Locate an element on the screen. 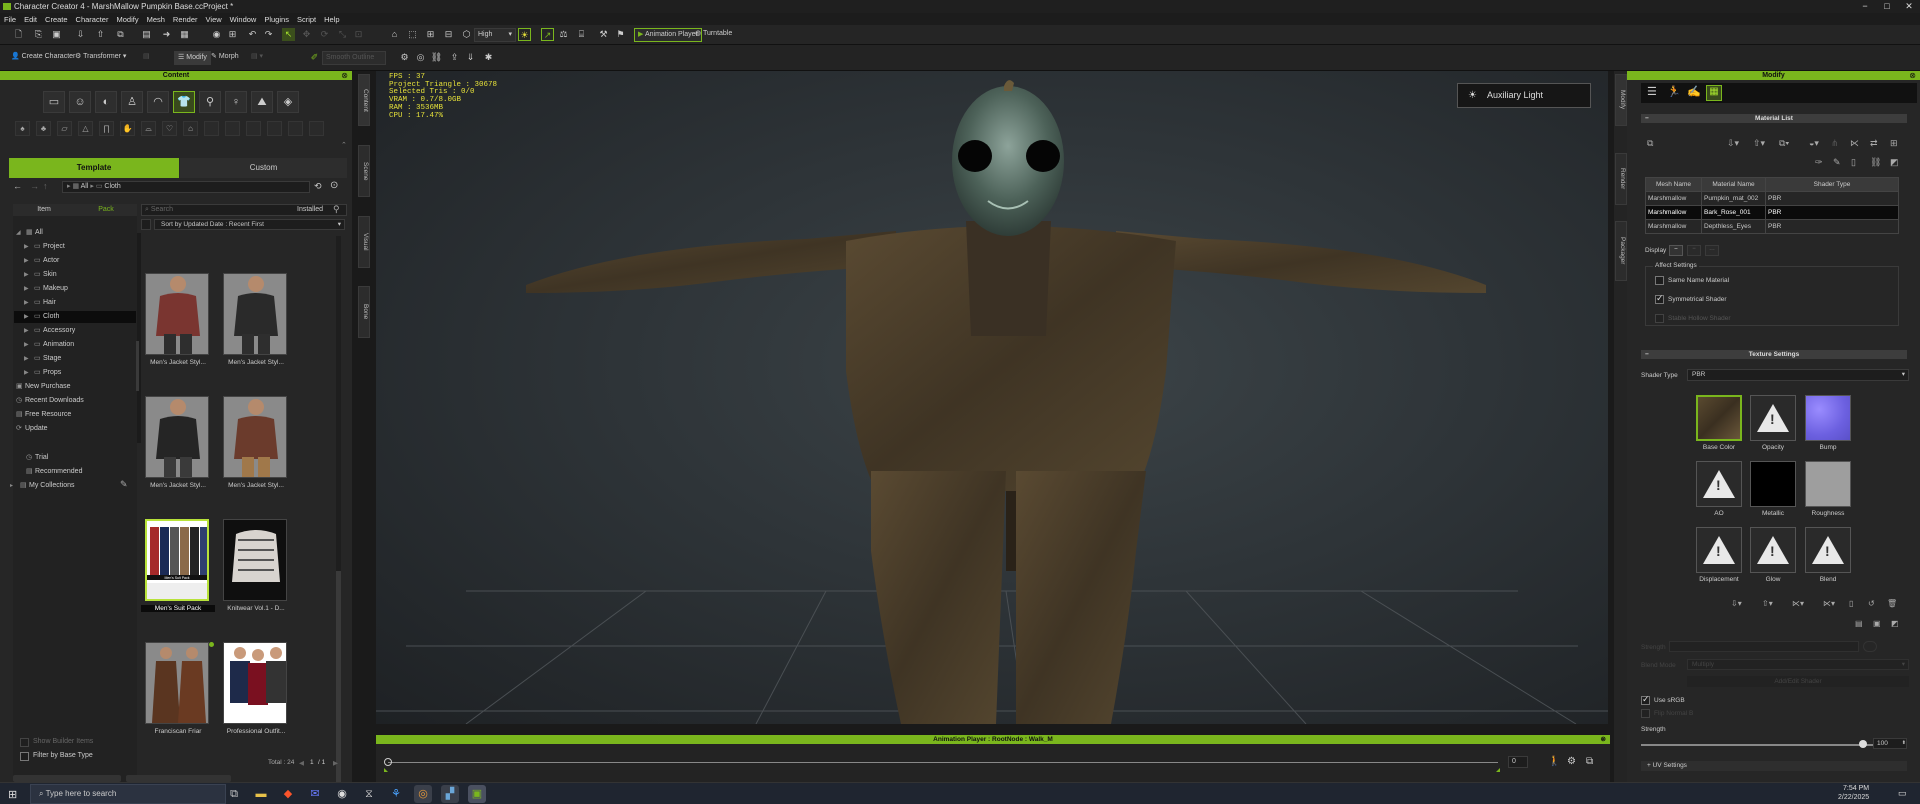 The height and width of the screenshot is (804, 1920). auxiliary-light-button: ☀ Auxiliary Light is located at coordinates (1524, 95).